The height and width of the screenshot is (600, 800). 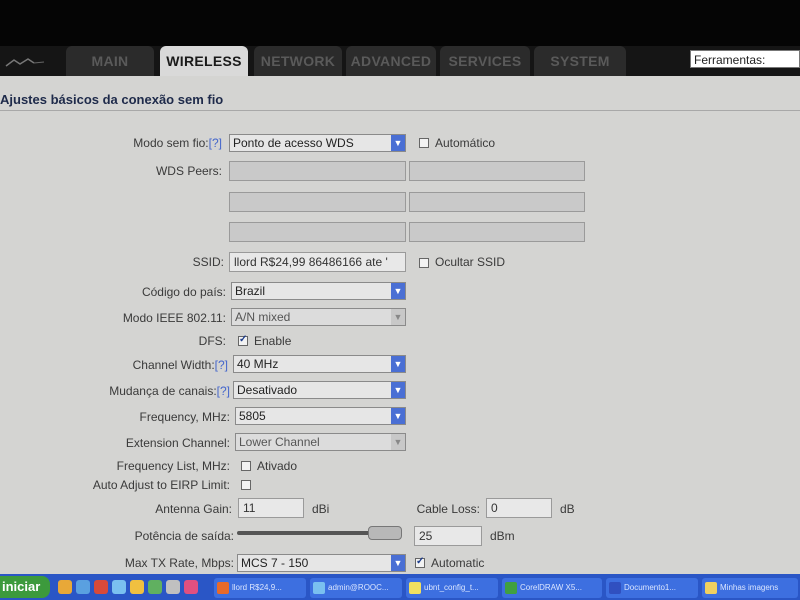 What do you see at coordinates (318, 291) in the screenshot?
I see `country-code-select: Brazil ▼` at bounding box center [318, 291].